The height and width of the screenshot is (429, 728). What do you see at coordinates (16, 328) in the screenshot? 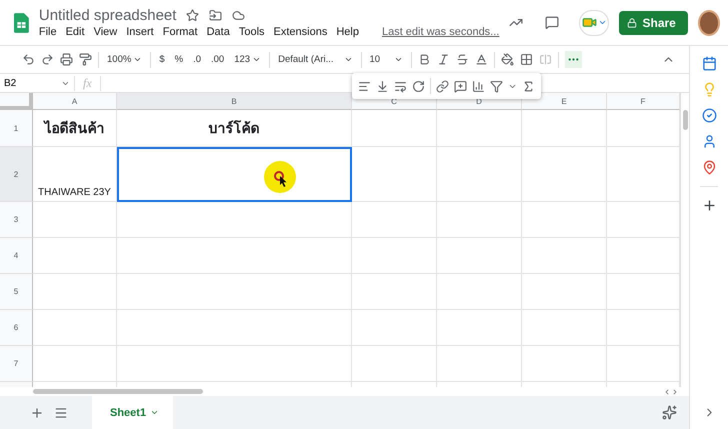
I see `row-header: 6` at bounding box center [16, 328].